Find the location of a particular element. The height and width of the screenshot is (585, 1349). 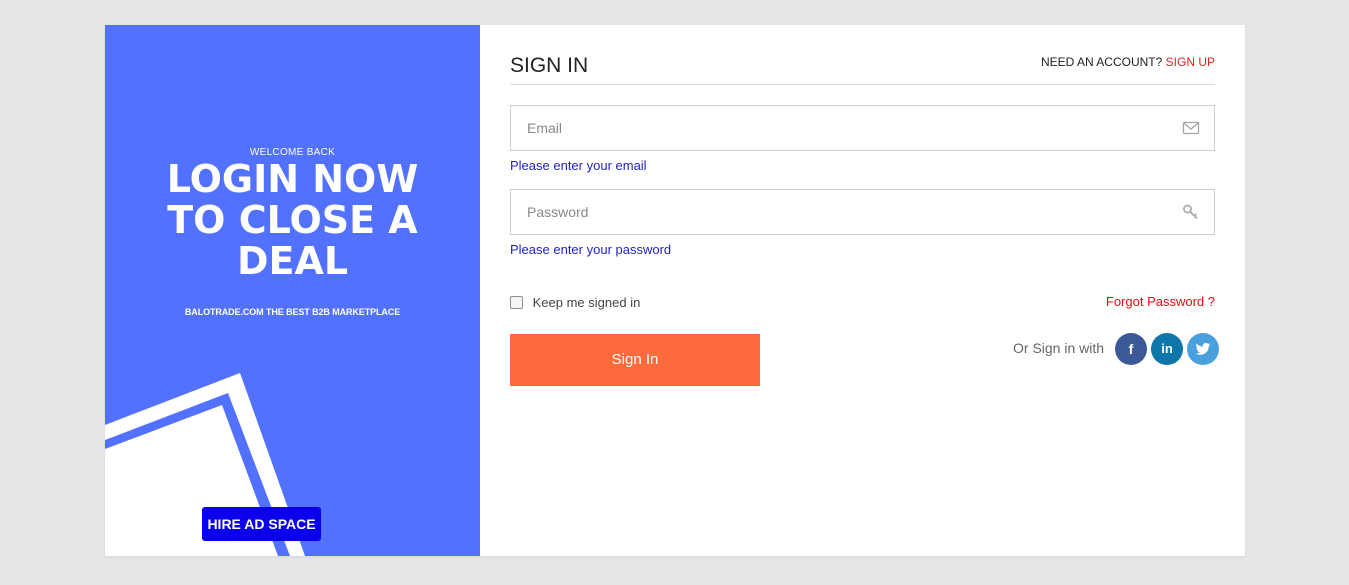

twitter-icon is located at coordinates (1203, 348).